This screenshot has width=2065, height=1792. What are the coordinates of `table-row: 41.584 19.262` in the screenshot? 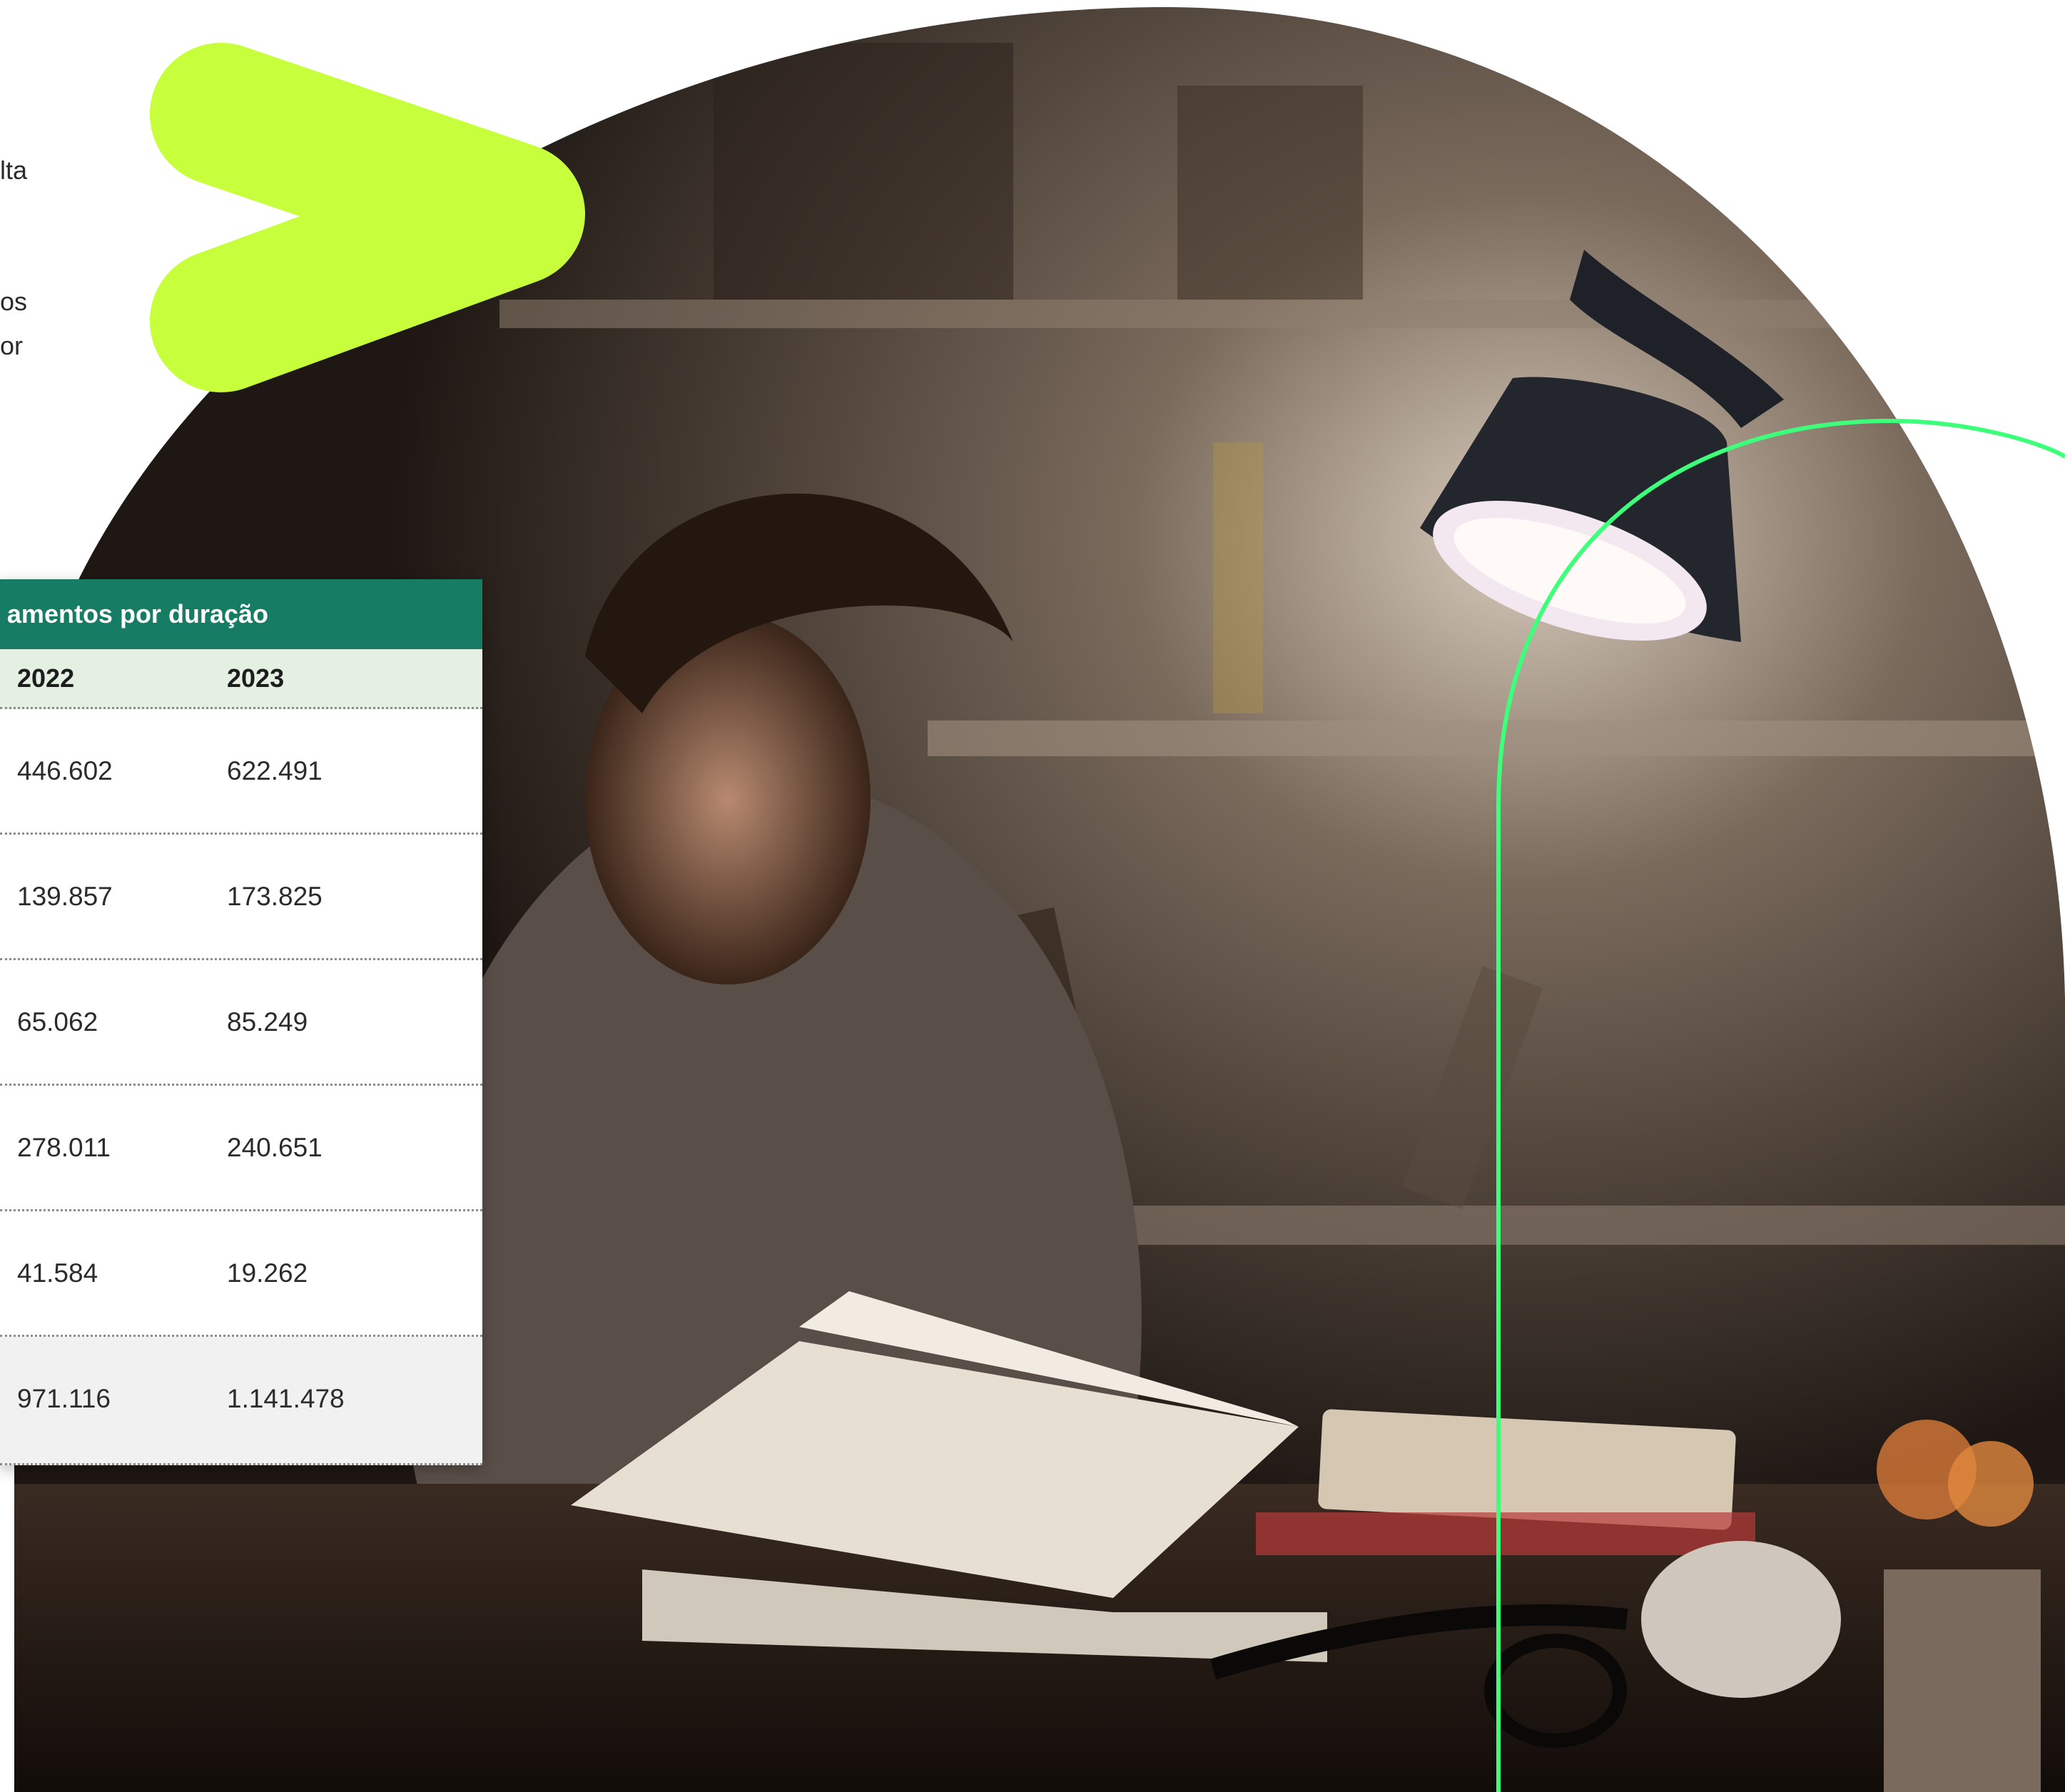 It's located at (241, 1274).